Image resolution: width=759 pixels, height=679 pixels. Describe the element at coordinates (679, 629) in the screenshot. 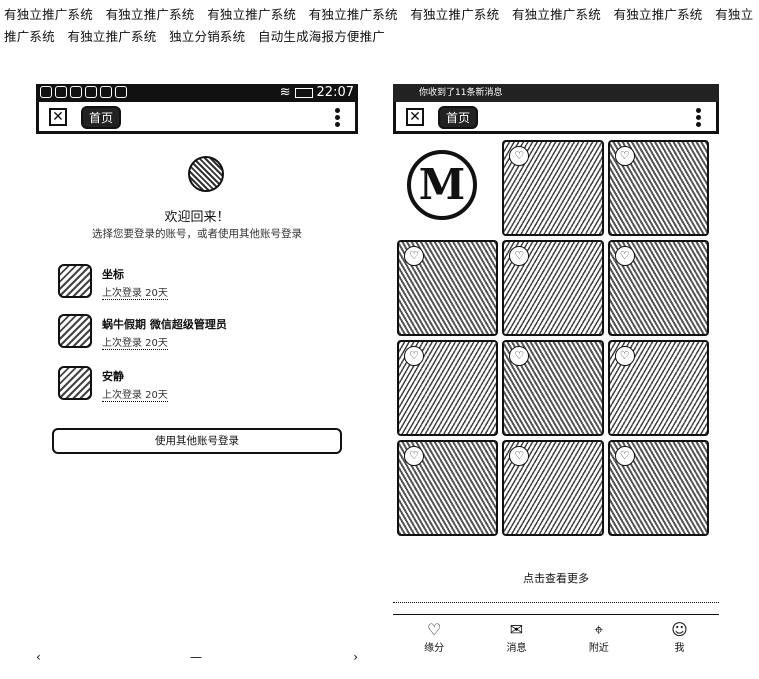

I see `person-icon: ☺` at that location.